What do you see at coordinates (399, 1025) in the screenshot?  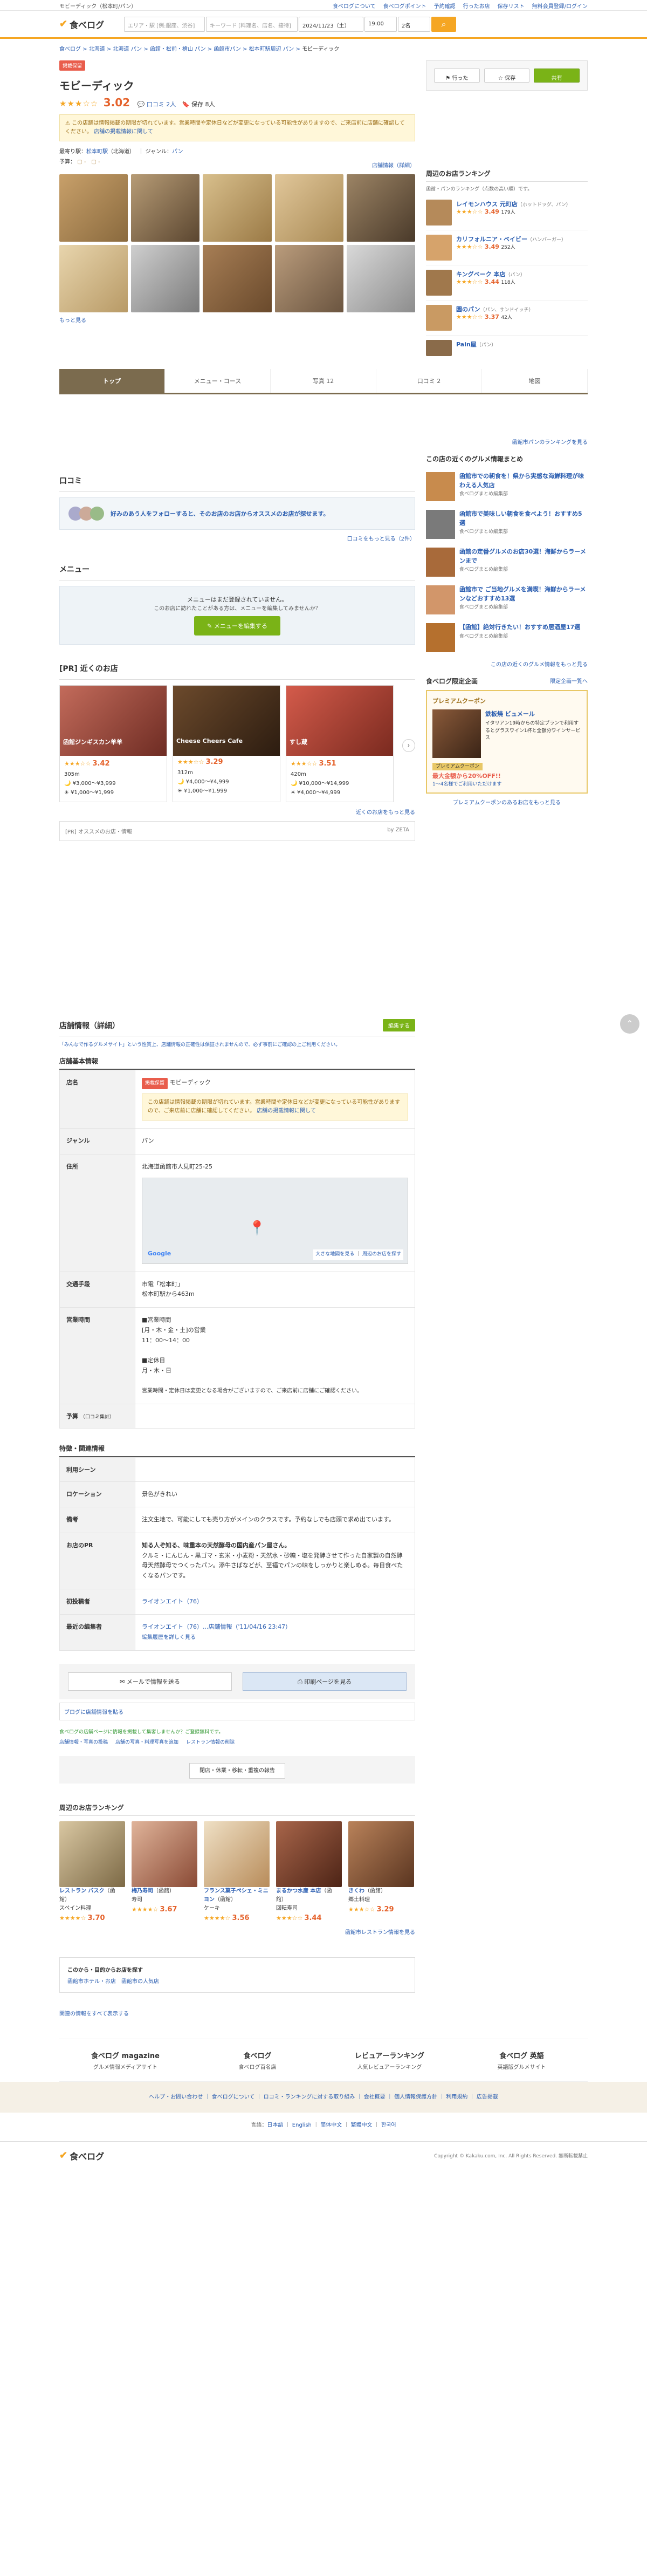 I see `detail-edit-button: 編集する` at bounding box center [399, 1025].